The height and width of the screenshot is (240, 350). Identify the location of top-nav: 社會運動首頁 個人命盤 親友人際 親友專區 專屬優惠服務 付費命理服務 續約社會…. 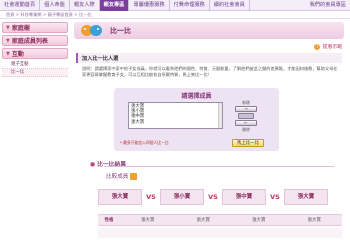
(175, 5).